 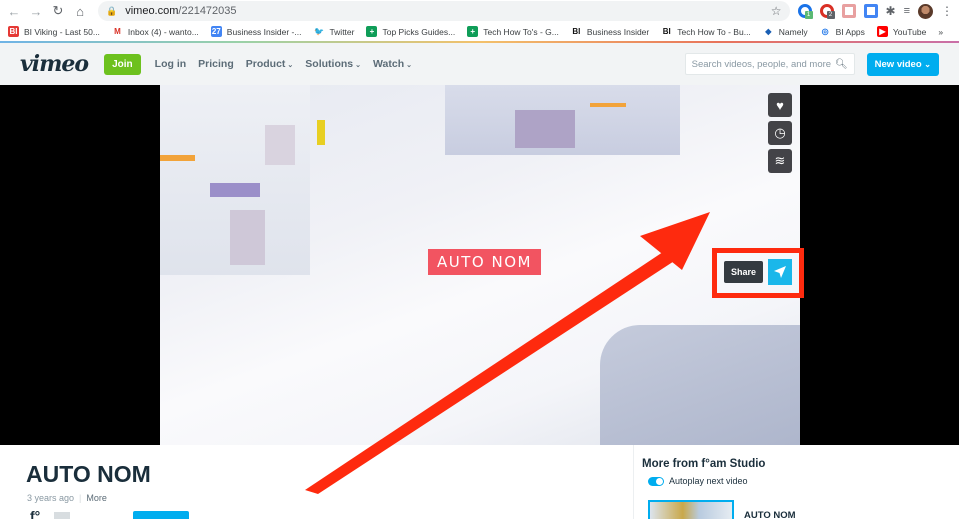 What do you see at coordinates (88, 474) in the screenshot?
I see `video-title: AUTO NOM` at bounding box center [88, 474].